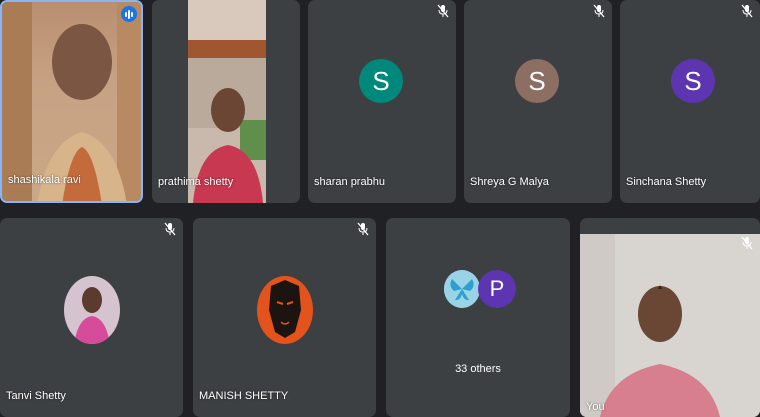 Image resolution: width=760 pixels, height=417 pixels. I want to click on participant-tile-prathima: prathima shetty, so click(226, 101).